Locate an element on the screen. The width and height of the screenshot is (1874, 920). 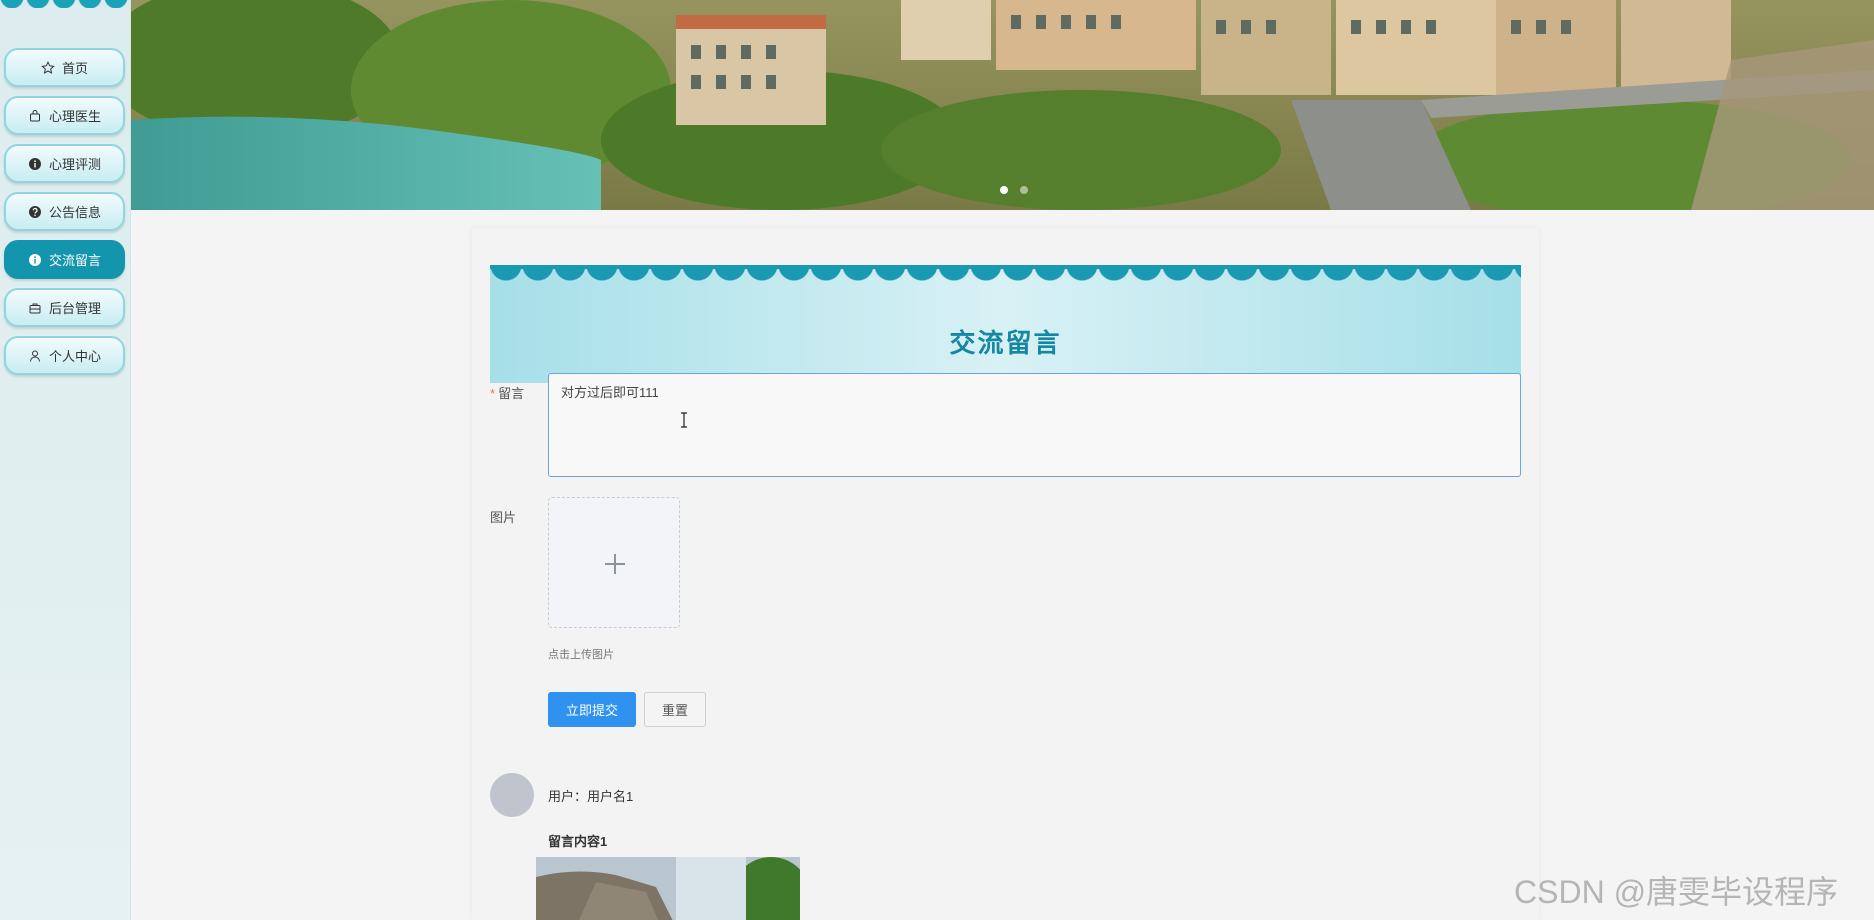
sidebar-item-label: 心理医生 is located at coordinates (74, 116).